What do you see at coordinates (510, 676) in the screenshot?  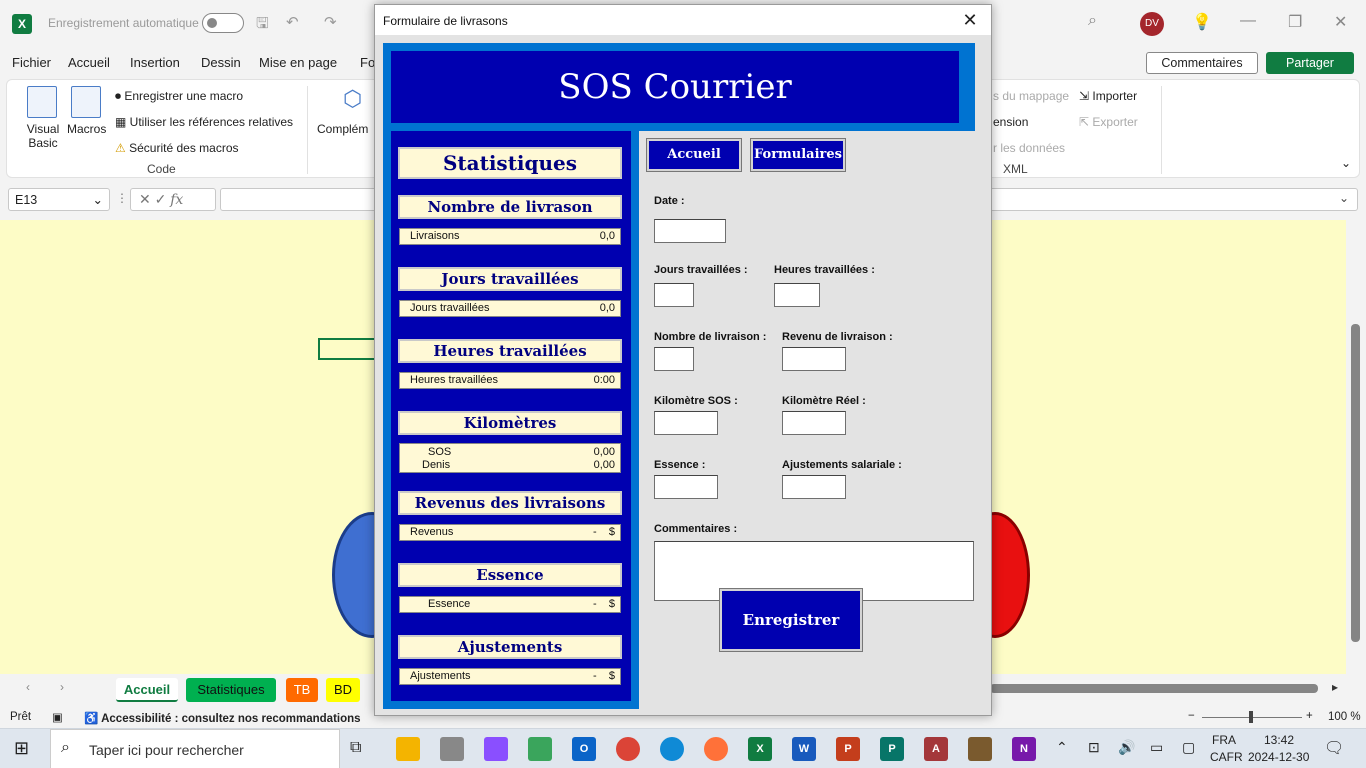 I see `adjustments-stat: Ajustements - $` at bounding box center [510, 676].